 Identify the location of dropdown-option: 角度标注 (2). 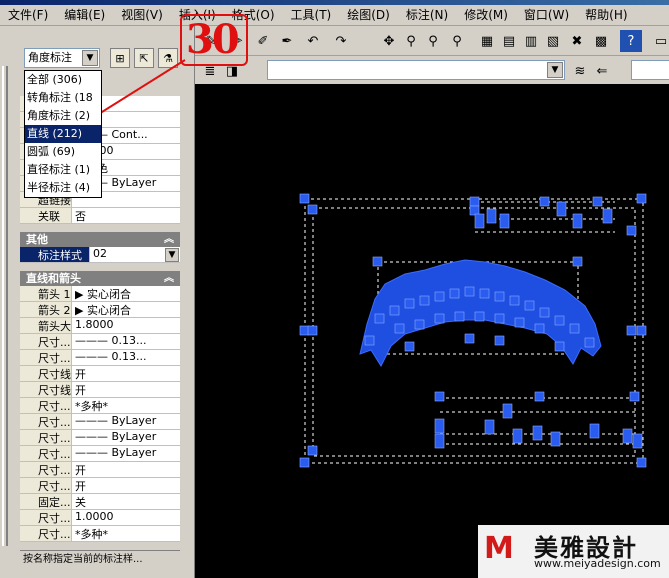
(63, 116).